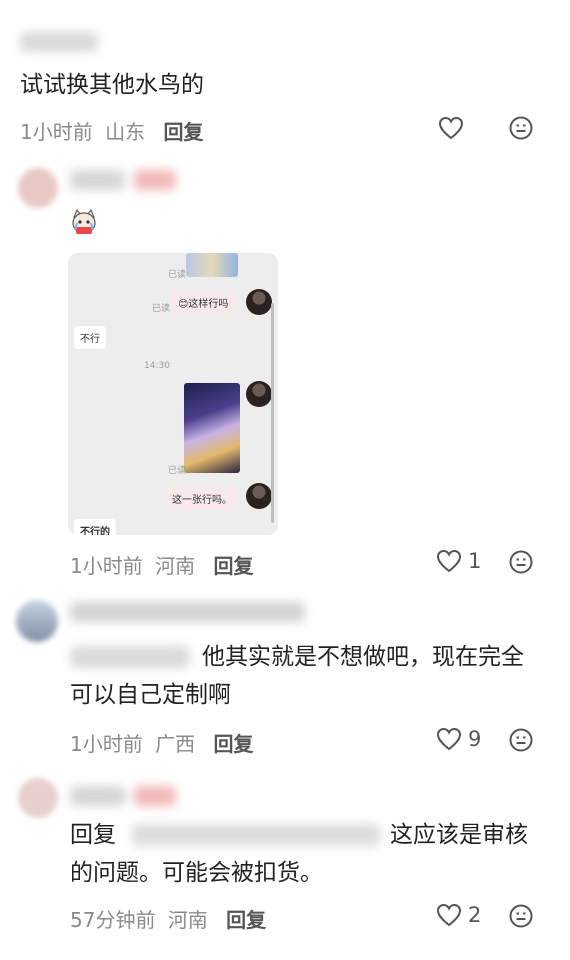 This screenshot has height=960, width=570. What do you see at coordinates (157, 366) in the screenshot?
I see `chat-timestamp: 14:30` at bounding box center [157, 366].